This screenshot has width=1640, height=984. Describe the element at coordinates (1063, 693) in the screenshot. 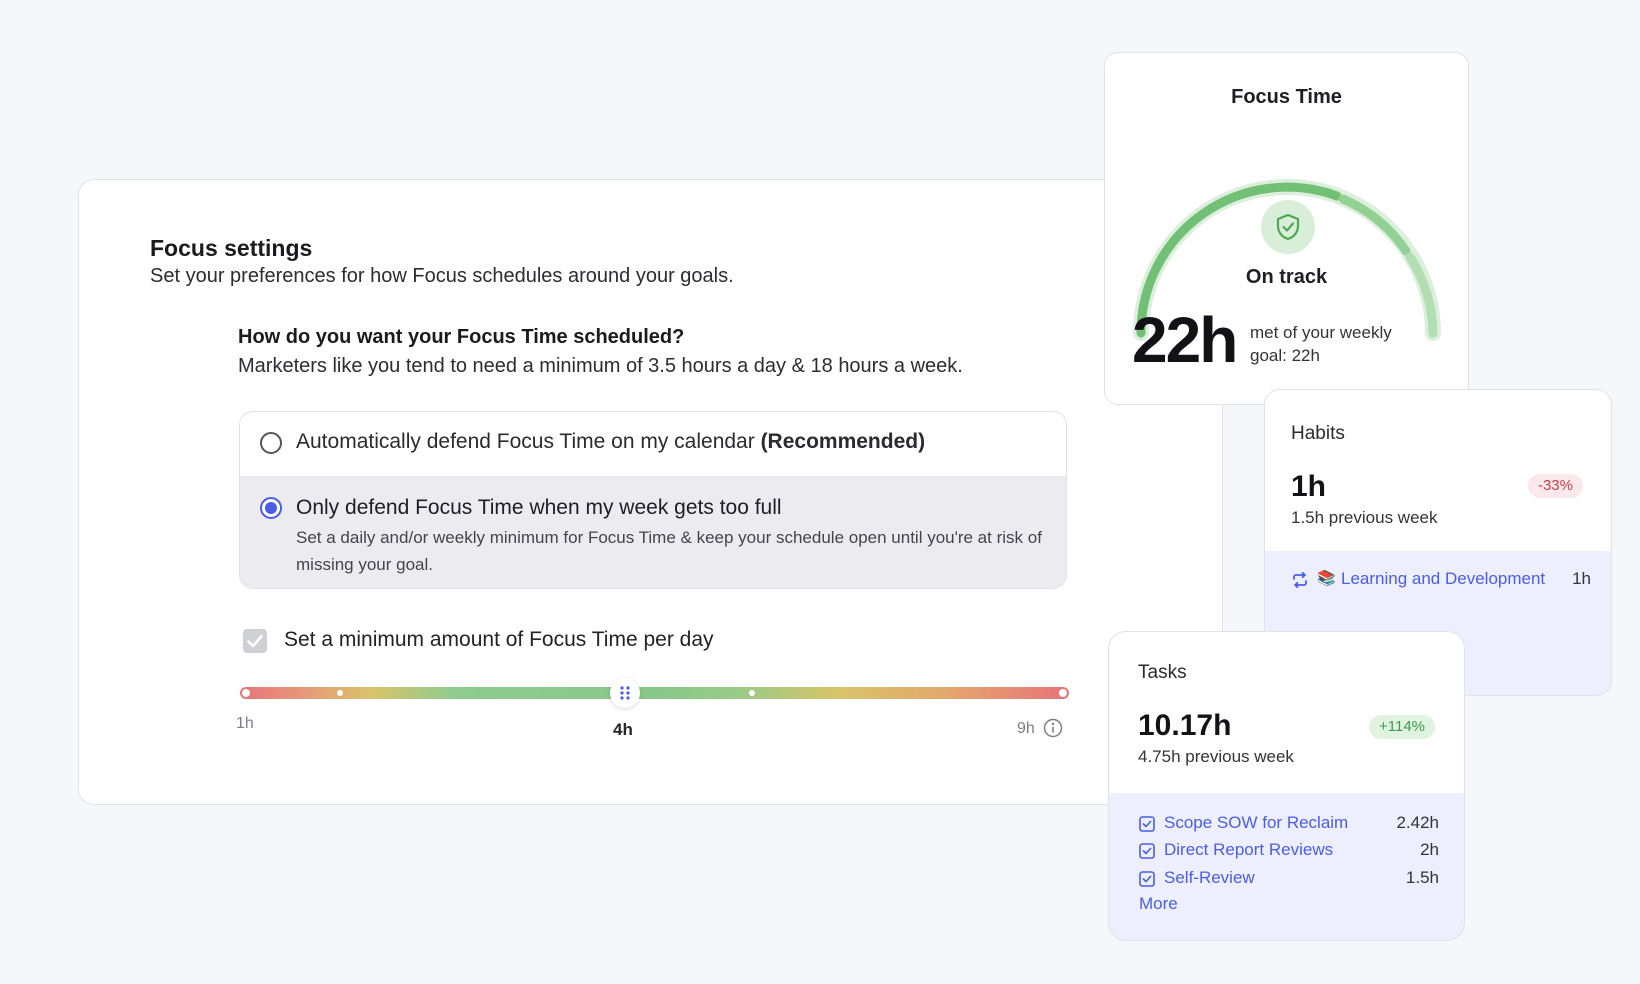

I see `slider-max-marker` at that location.